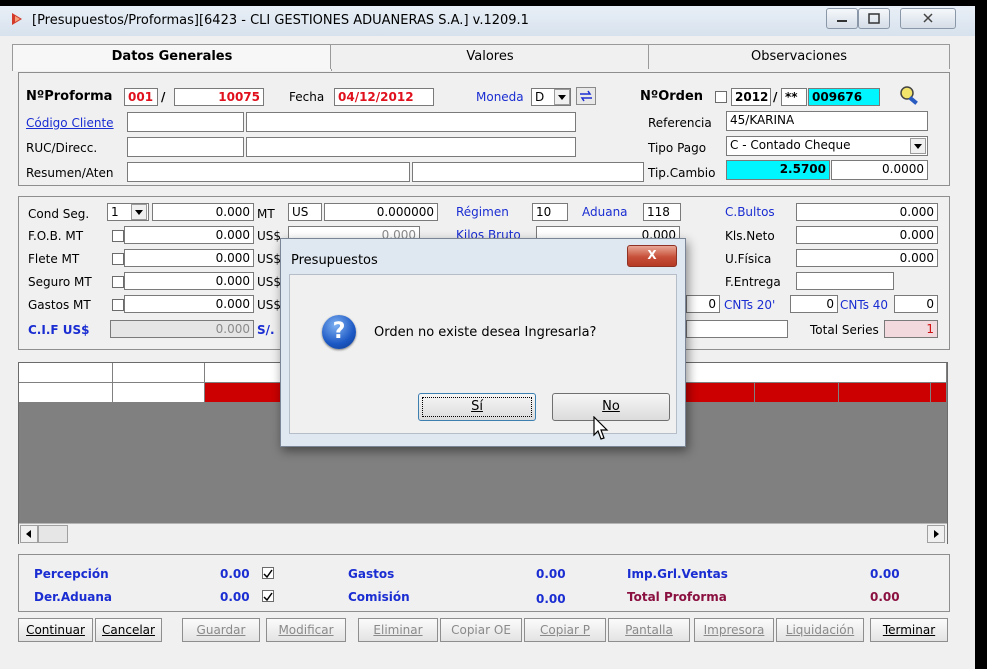 The width and height of the screenshot is (987, 669). Describe the element at coordinates (867, 212) in the screenshot. I see `c-bultos-field: 0.000` at that location.